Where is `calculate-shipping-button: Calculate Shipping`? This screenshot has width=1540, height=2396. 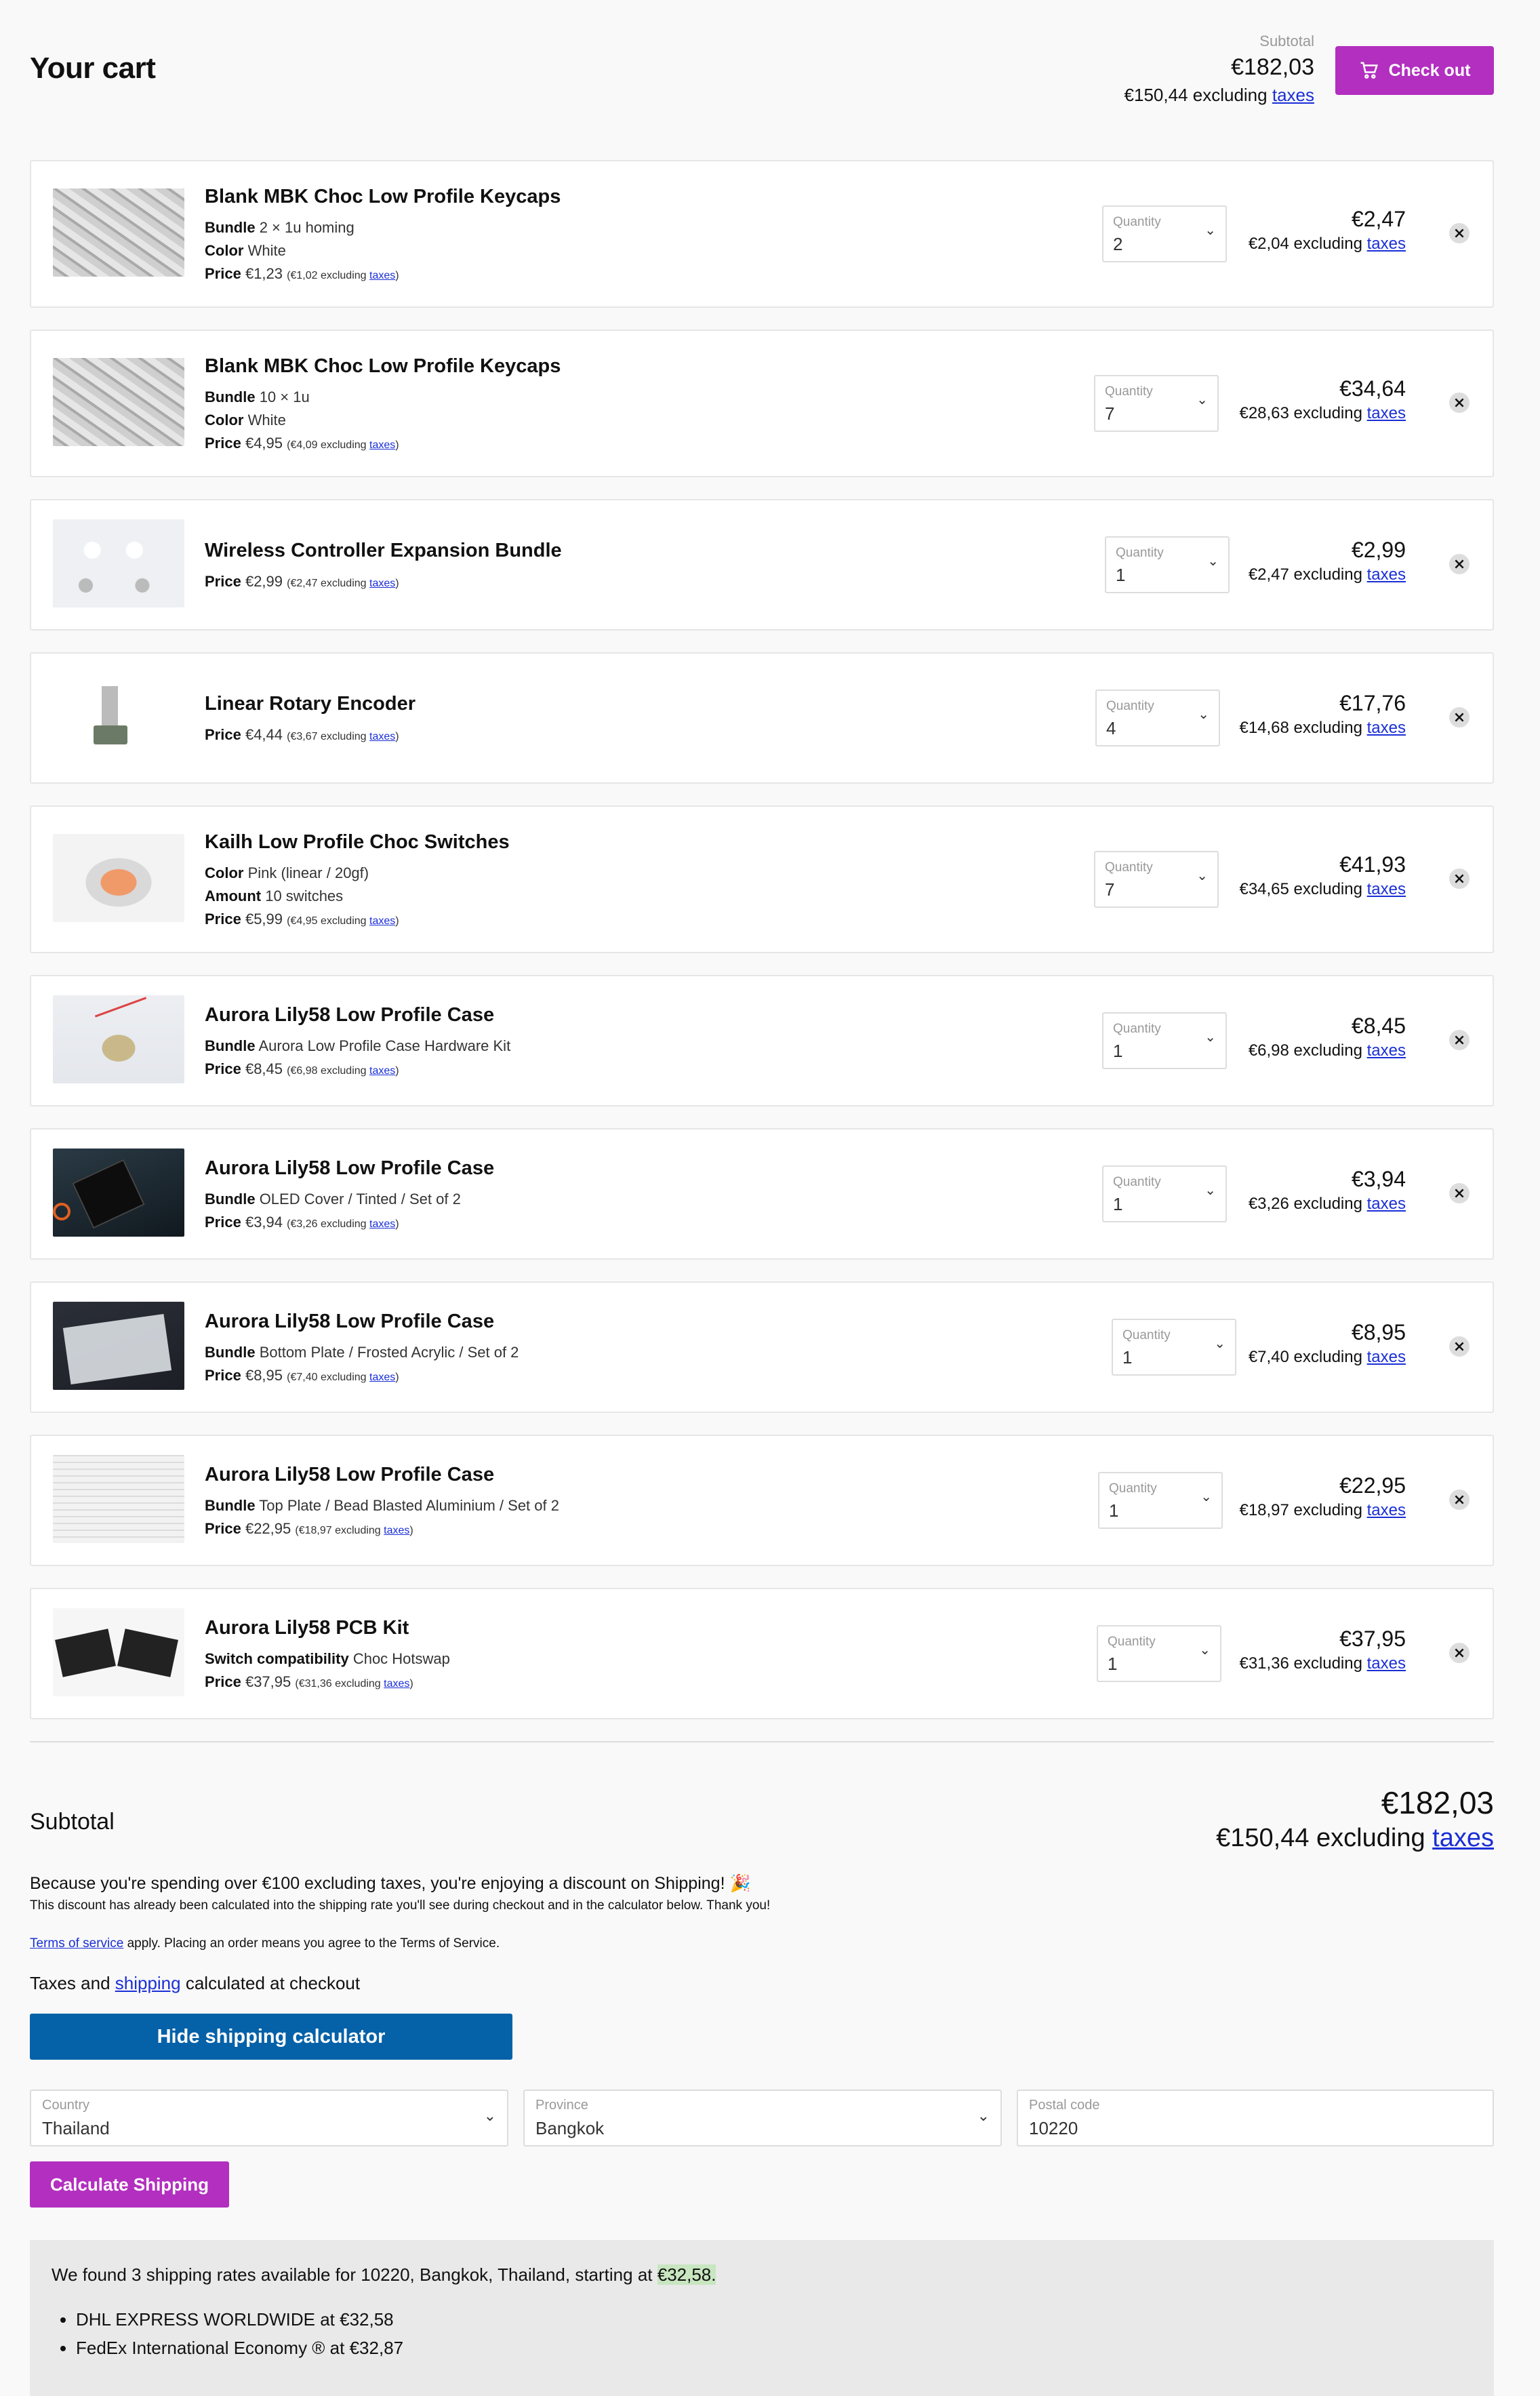
calculate-shipping-button: Calculate Shipping is located at coordinates (129, 2184).